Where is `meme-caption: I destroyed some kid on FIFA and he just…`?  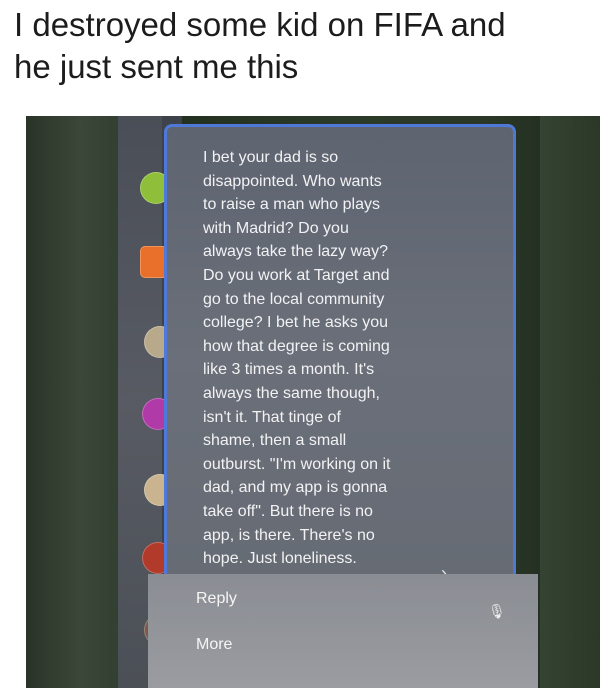
meme-caption: I destroyed some kid on FIFA and he just… is located at coordinates (260, 45).